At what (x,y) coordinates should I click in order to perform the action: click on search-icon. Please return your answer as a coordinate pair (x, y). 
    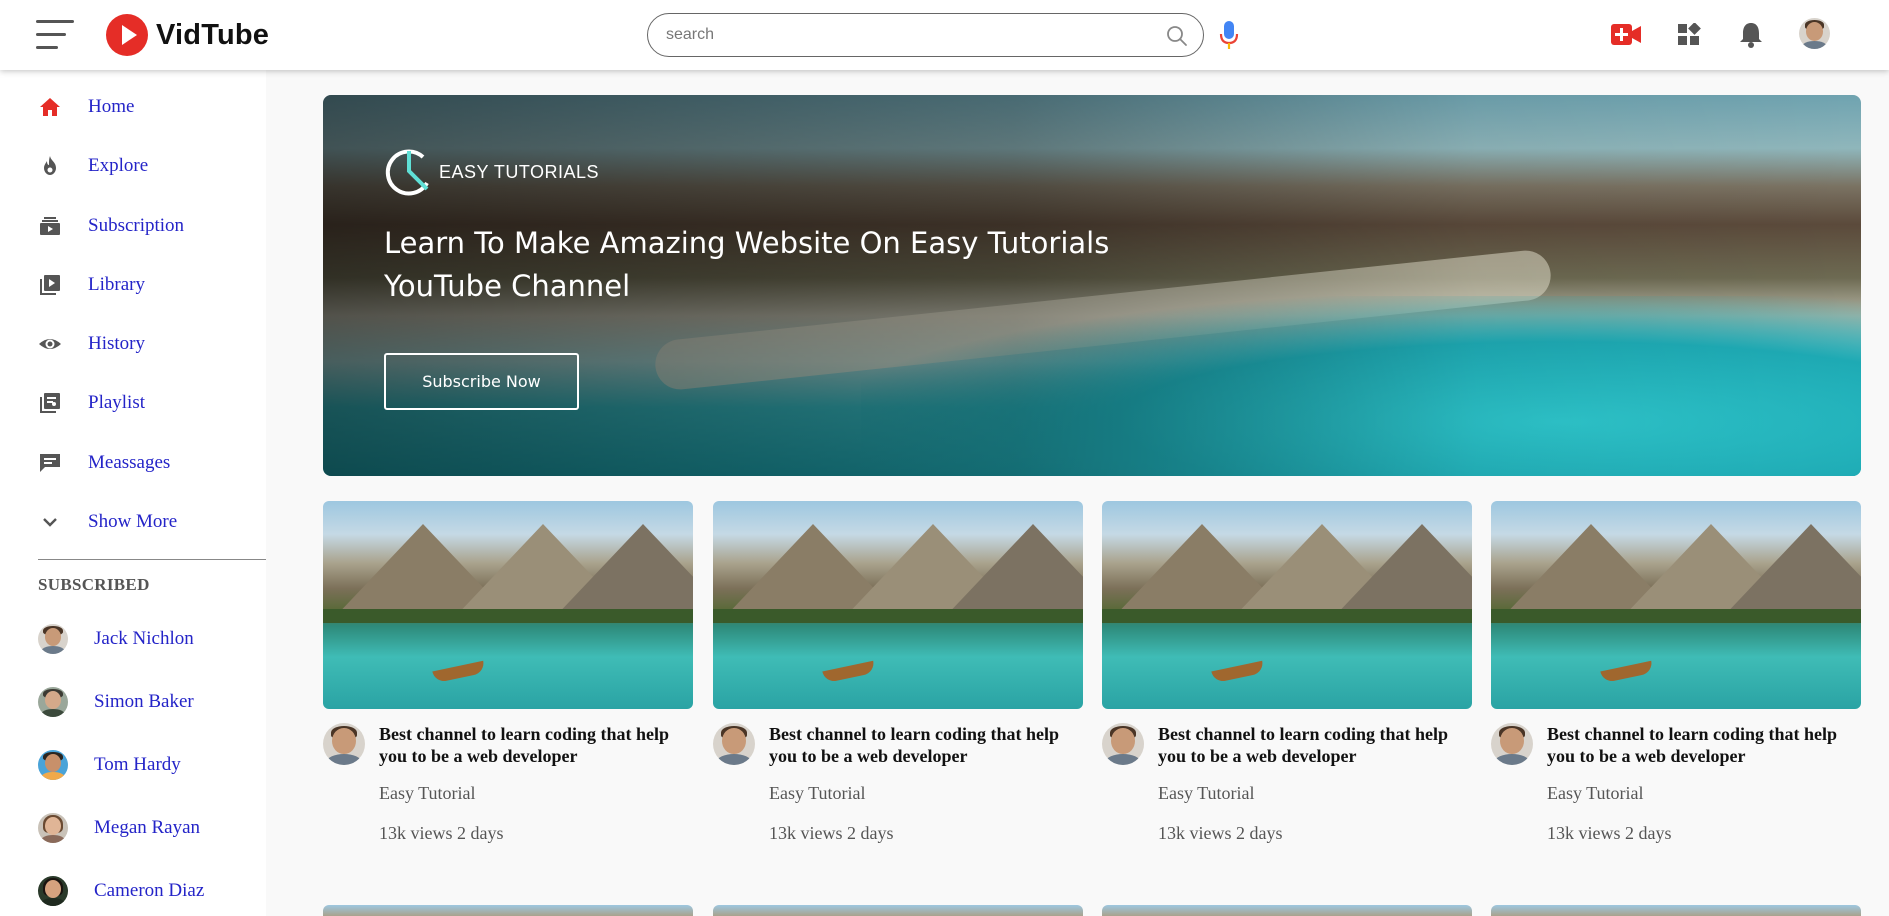
    Looking at the image, I should click on (1177, 36).